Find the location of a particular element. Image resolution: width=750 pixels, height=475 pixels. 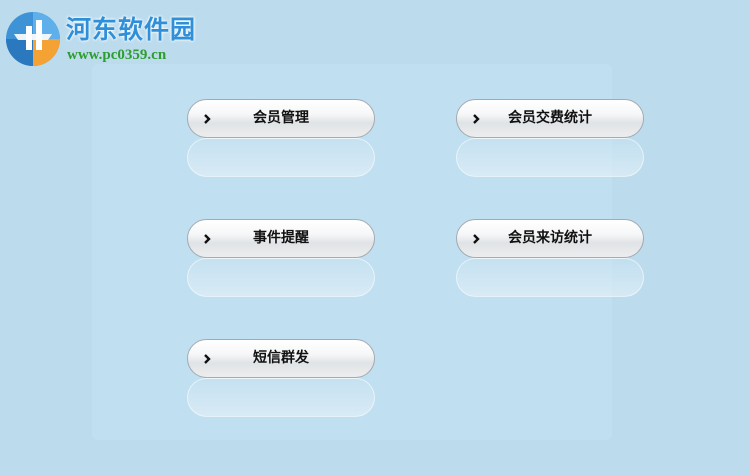

member-fee-stats-label: 会员交费统计 is located at coordinates (550, 118).